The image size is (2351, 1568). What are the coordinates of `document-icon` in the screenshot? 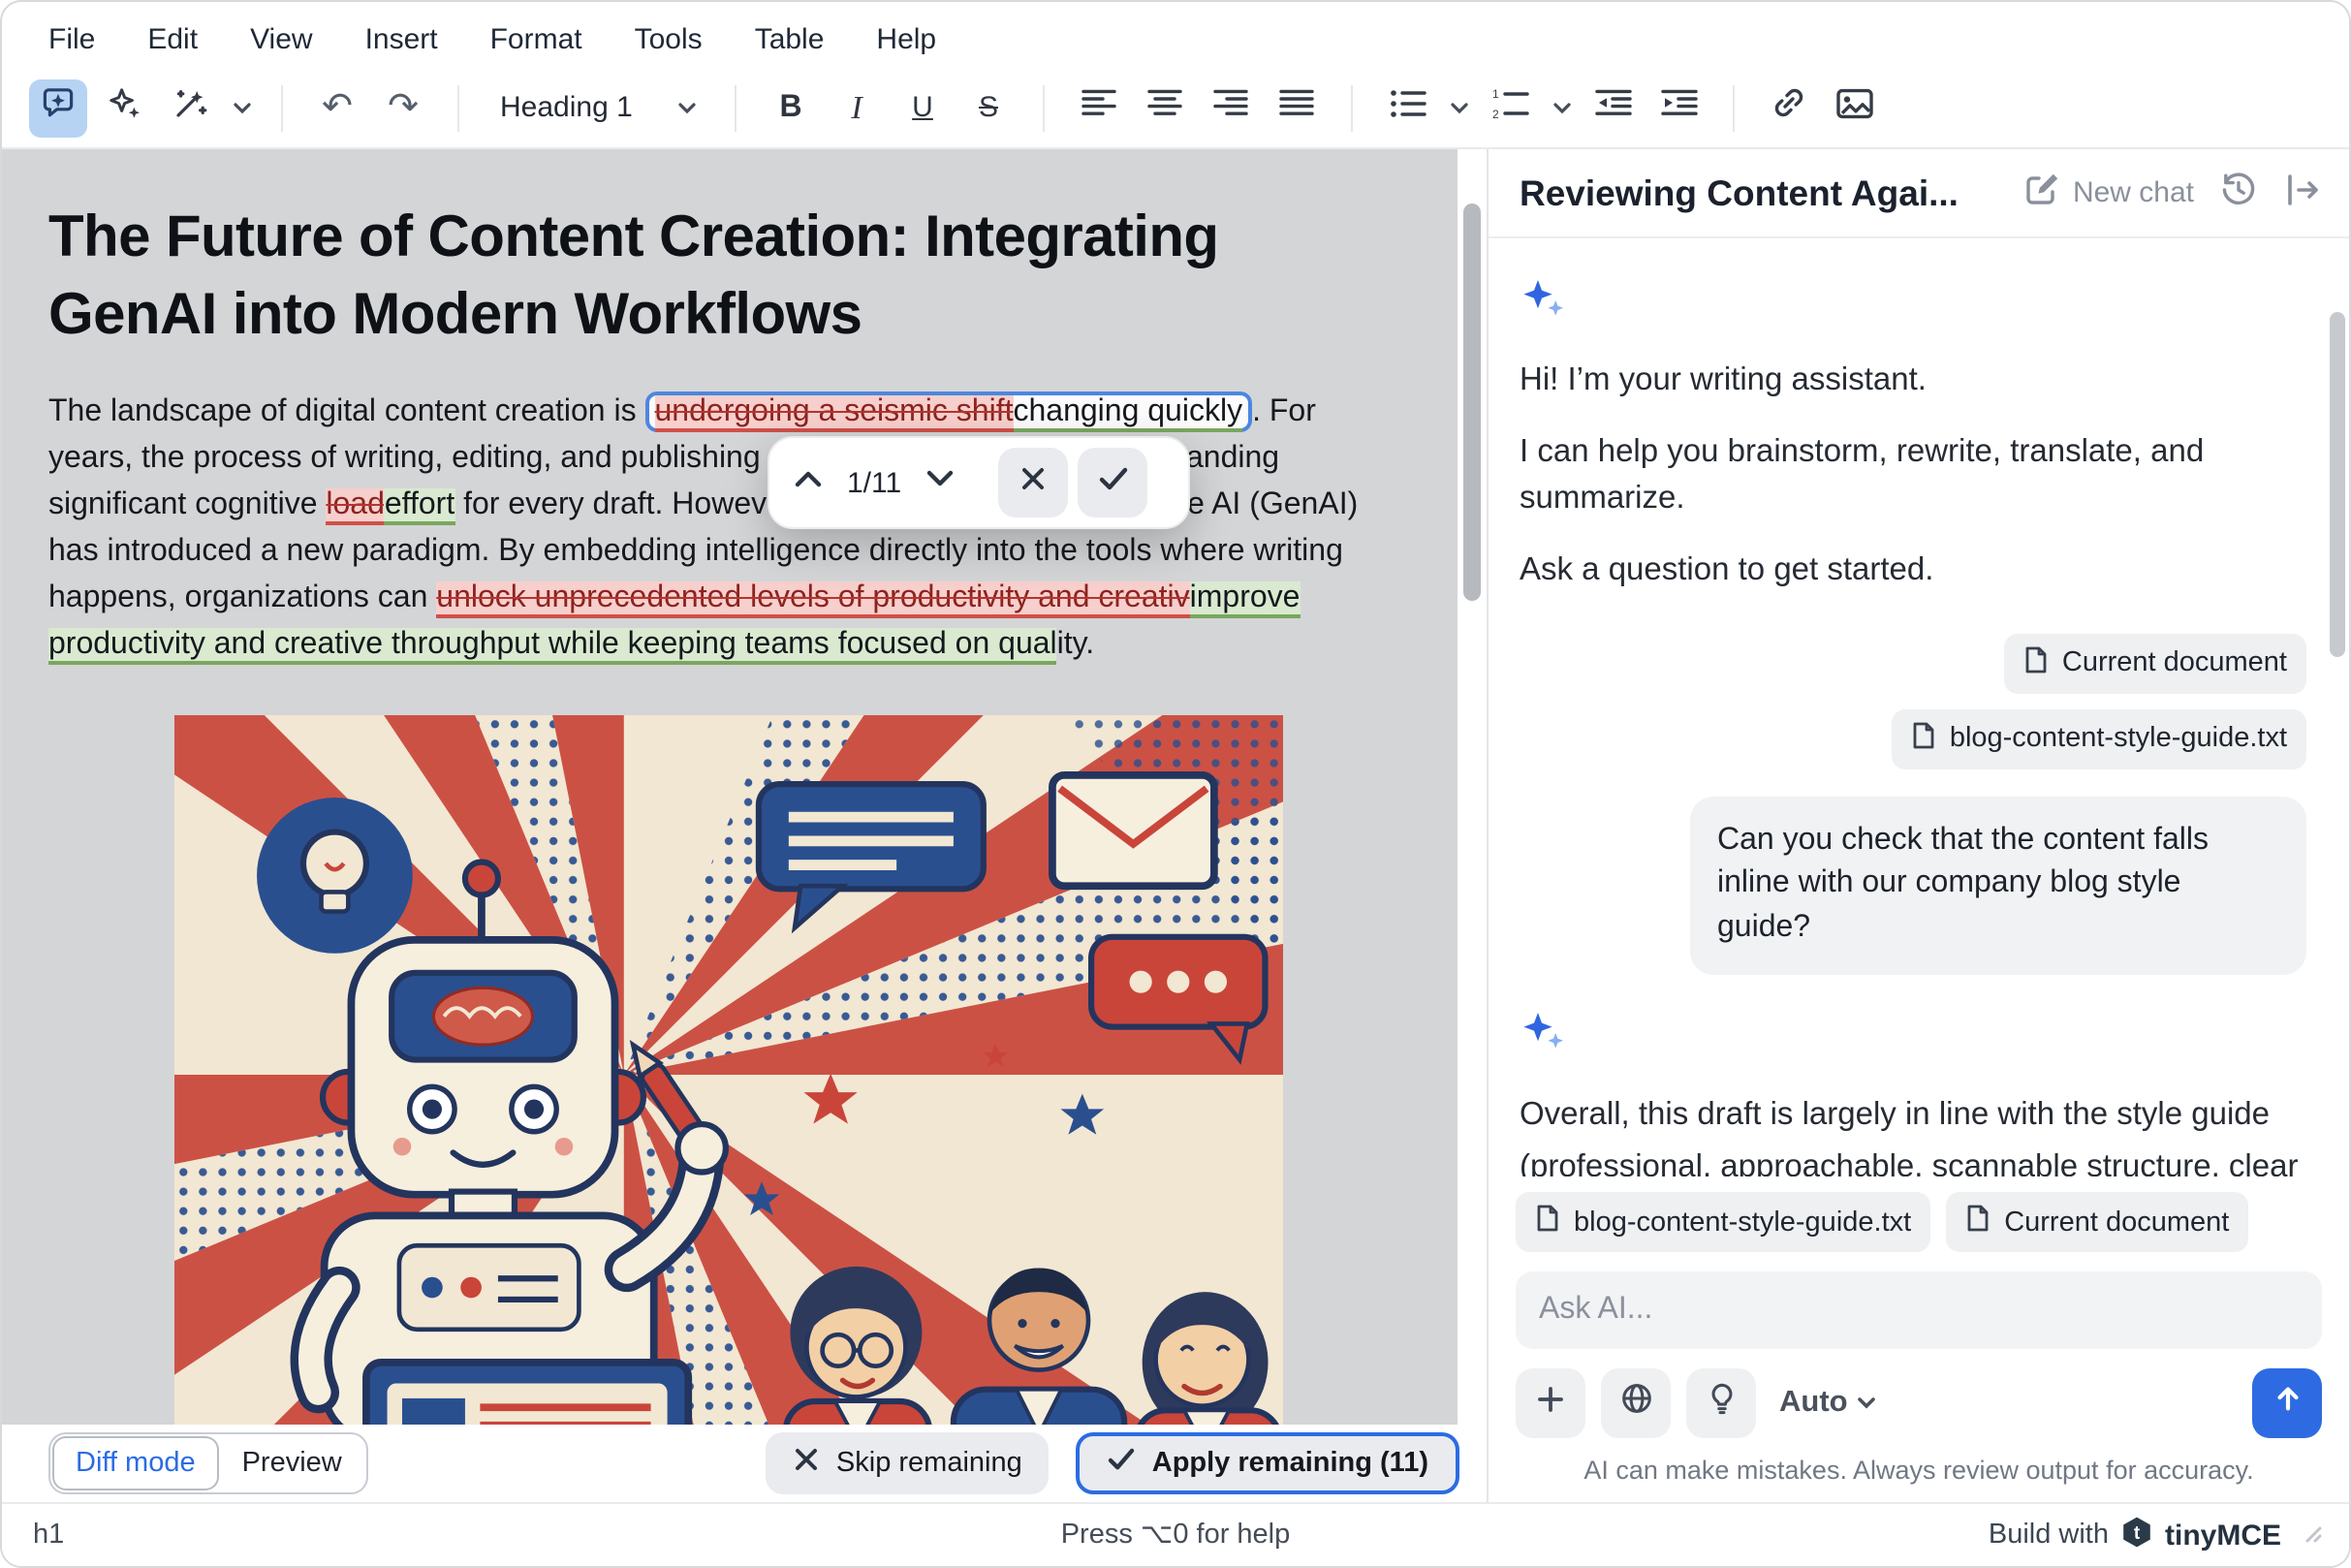 It's located at (1923, 739).